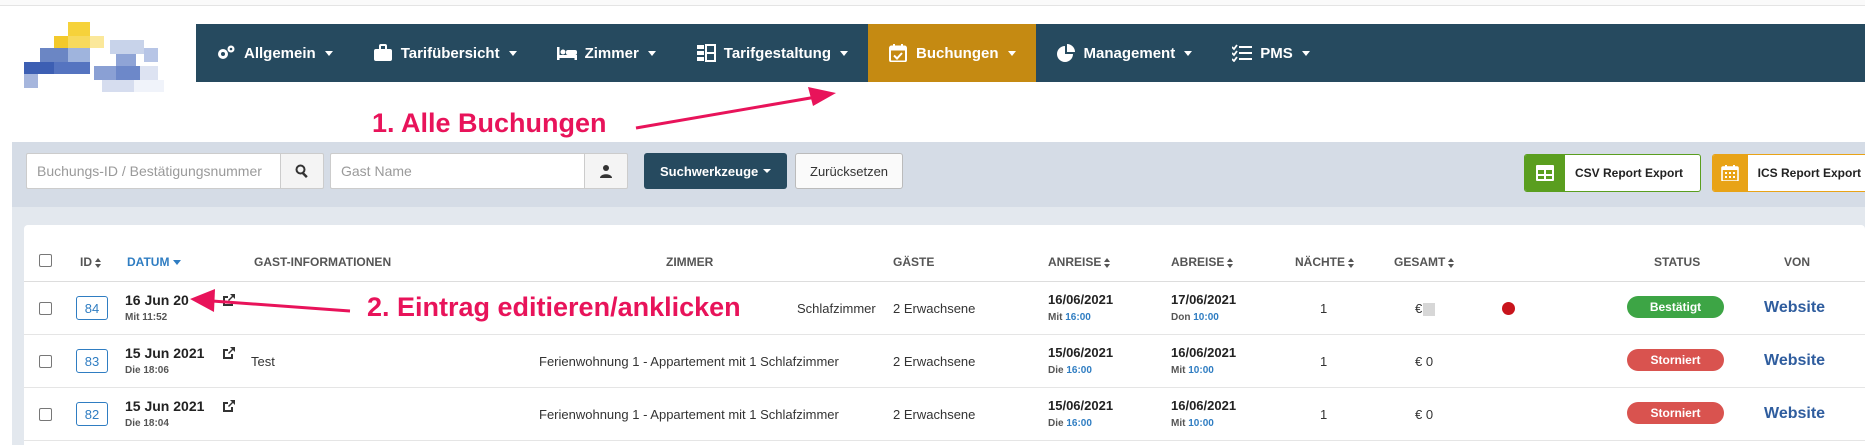  I want to click on col-header-status: STATUS, so click(1677, 262).